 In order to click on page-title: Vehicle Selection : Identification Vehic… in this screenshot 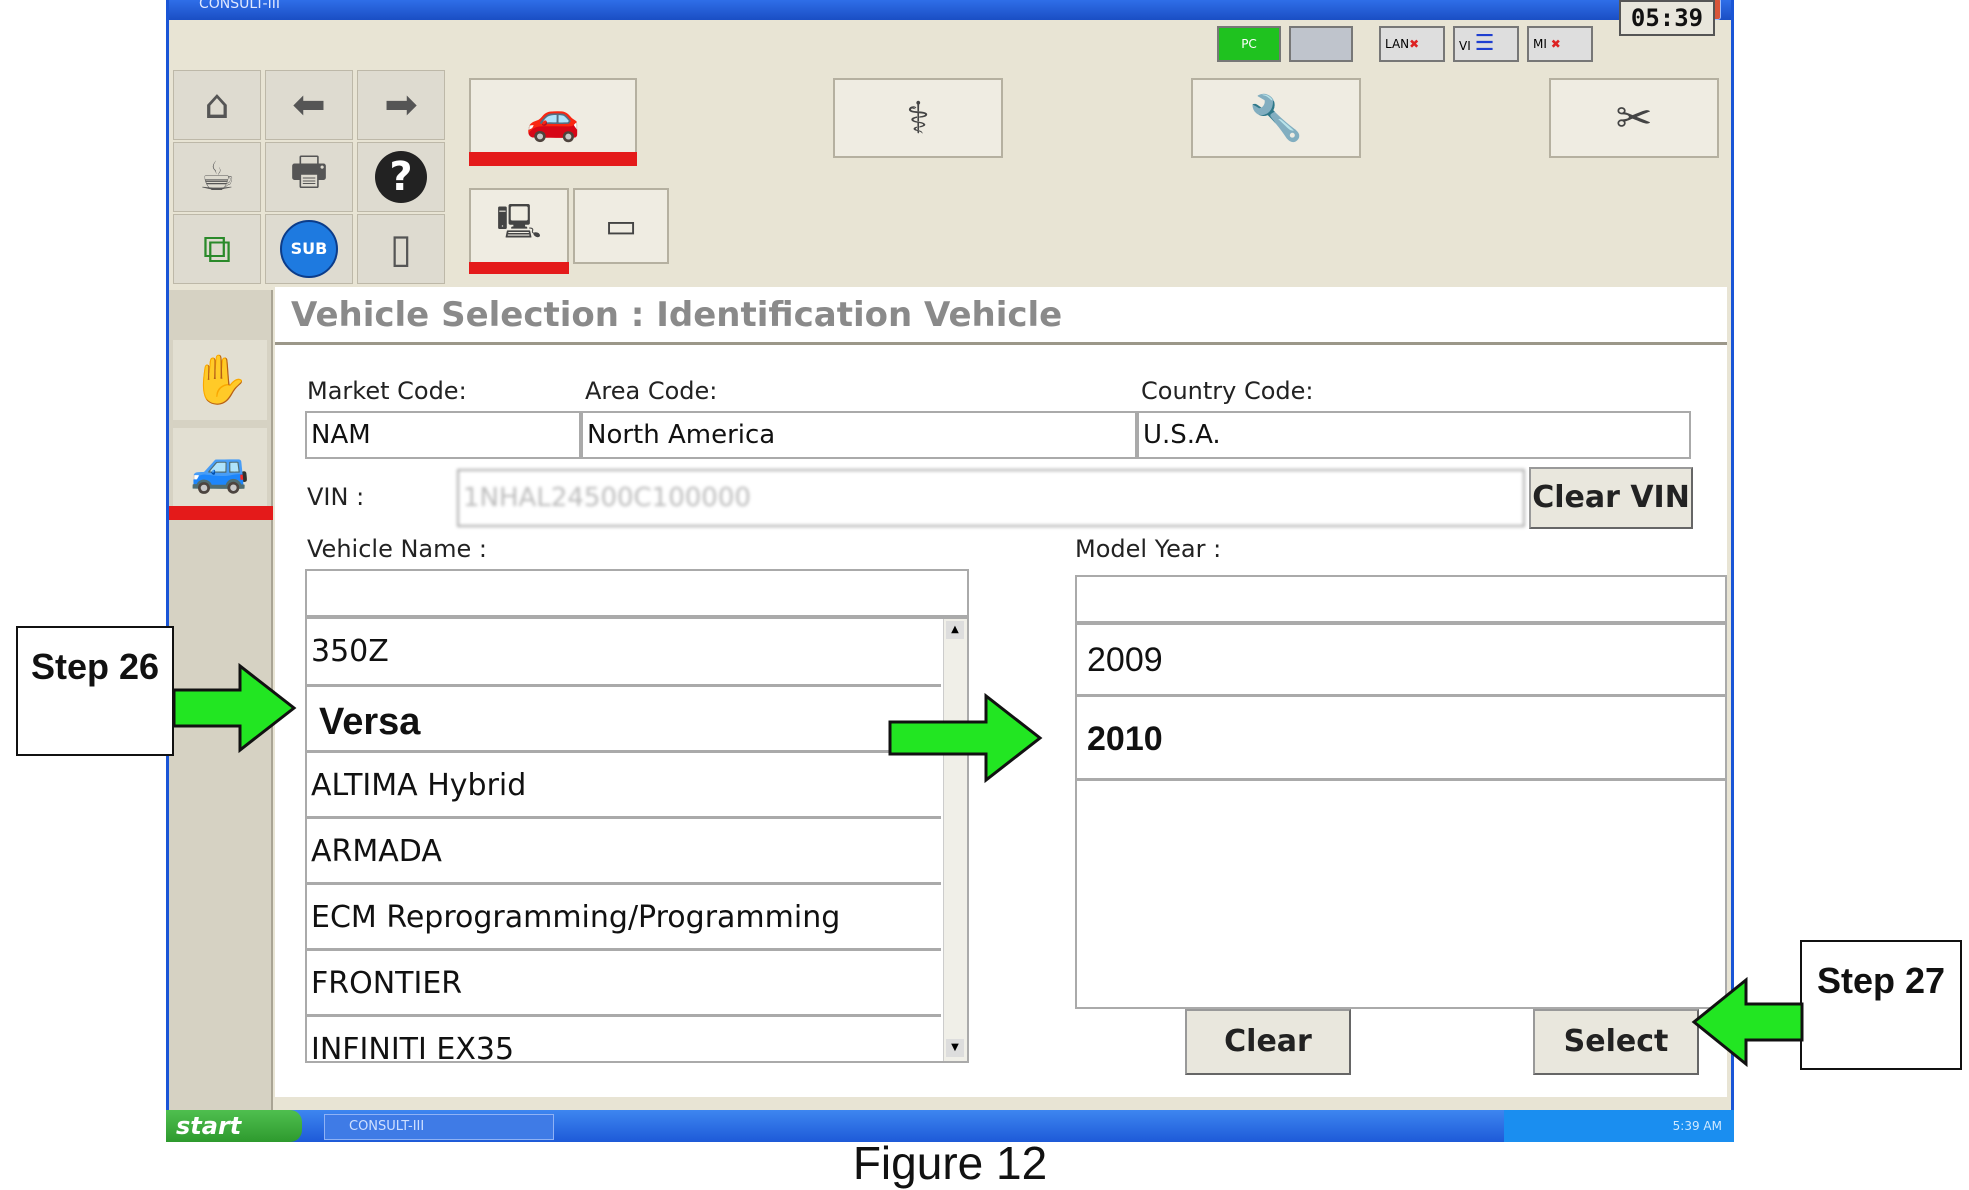, I will do `click(1001, 316)`.